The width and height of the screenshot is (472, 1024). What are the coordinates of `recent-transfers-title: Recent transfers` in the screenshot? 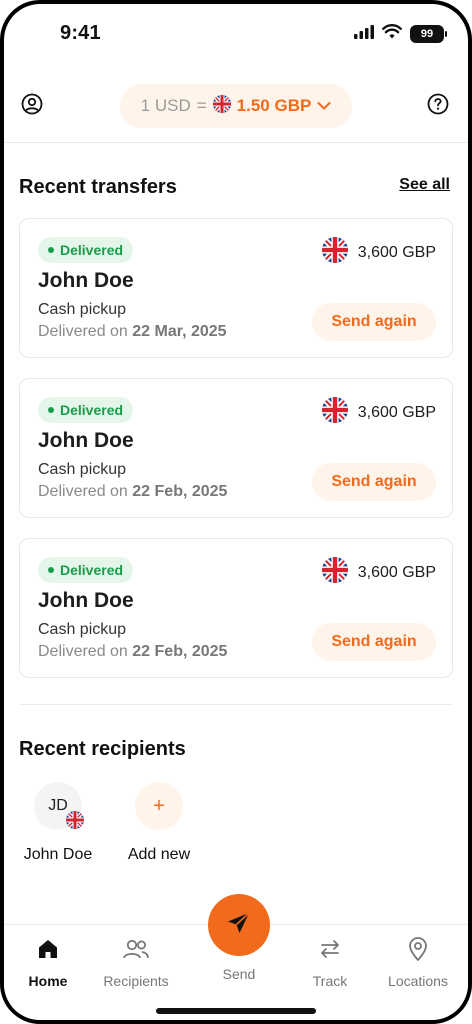 It's located at (98, 187).